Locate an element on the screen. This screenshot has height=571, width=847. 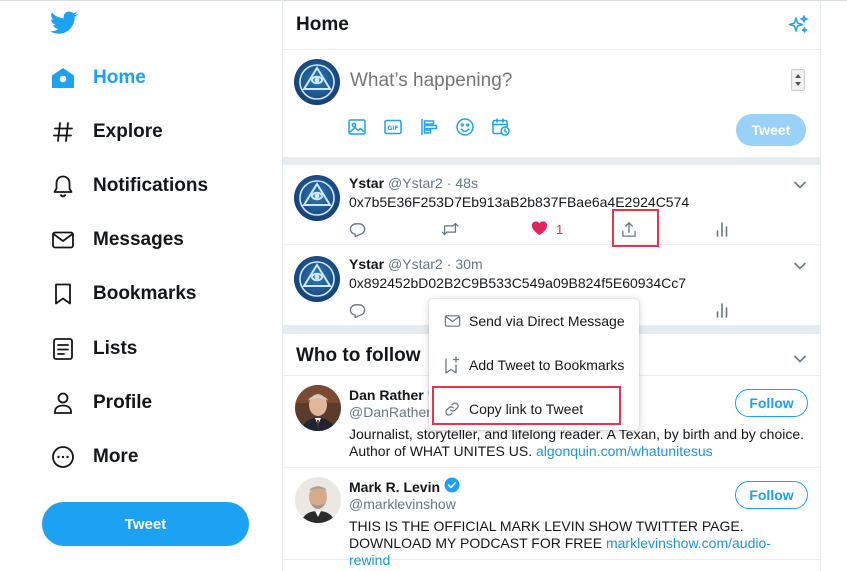
divider is located at coordinates (552, 161).